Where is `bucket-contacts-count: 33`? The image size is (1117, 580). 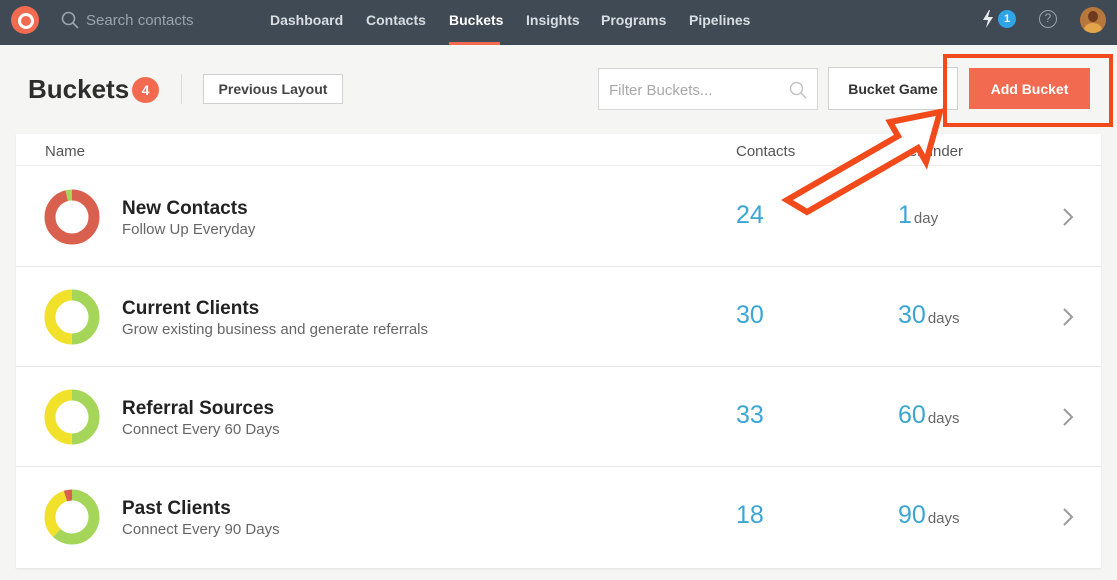
bucket-contacts-count: 33 is located at coordinates (750, 415).